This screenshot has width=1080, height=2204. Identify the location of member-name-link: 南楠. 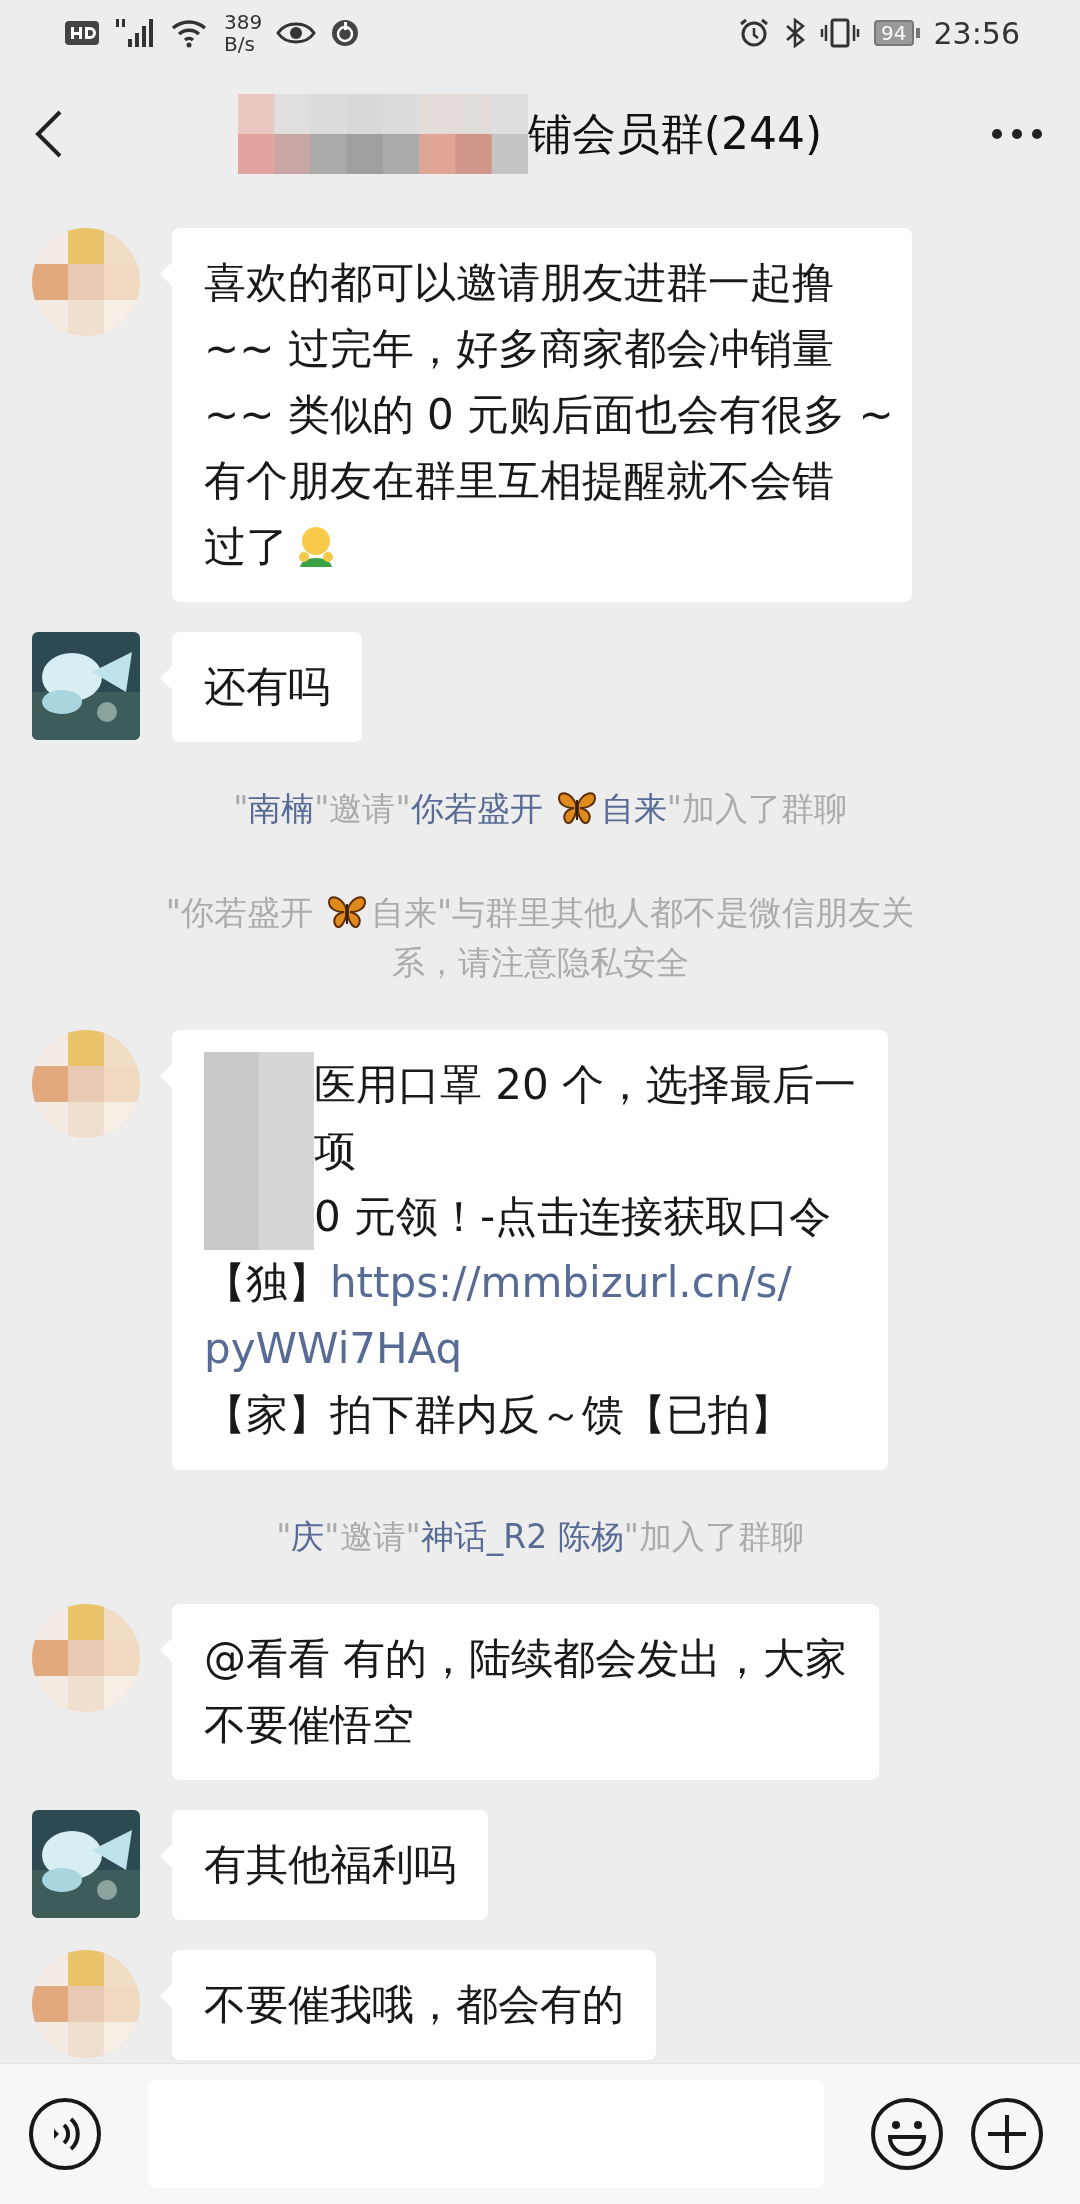
(281, 809).